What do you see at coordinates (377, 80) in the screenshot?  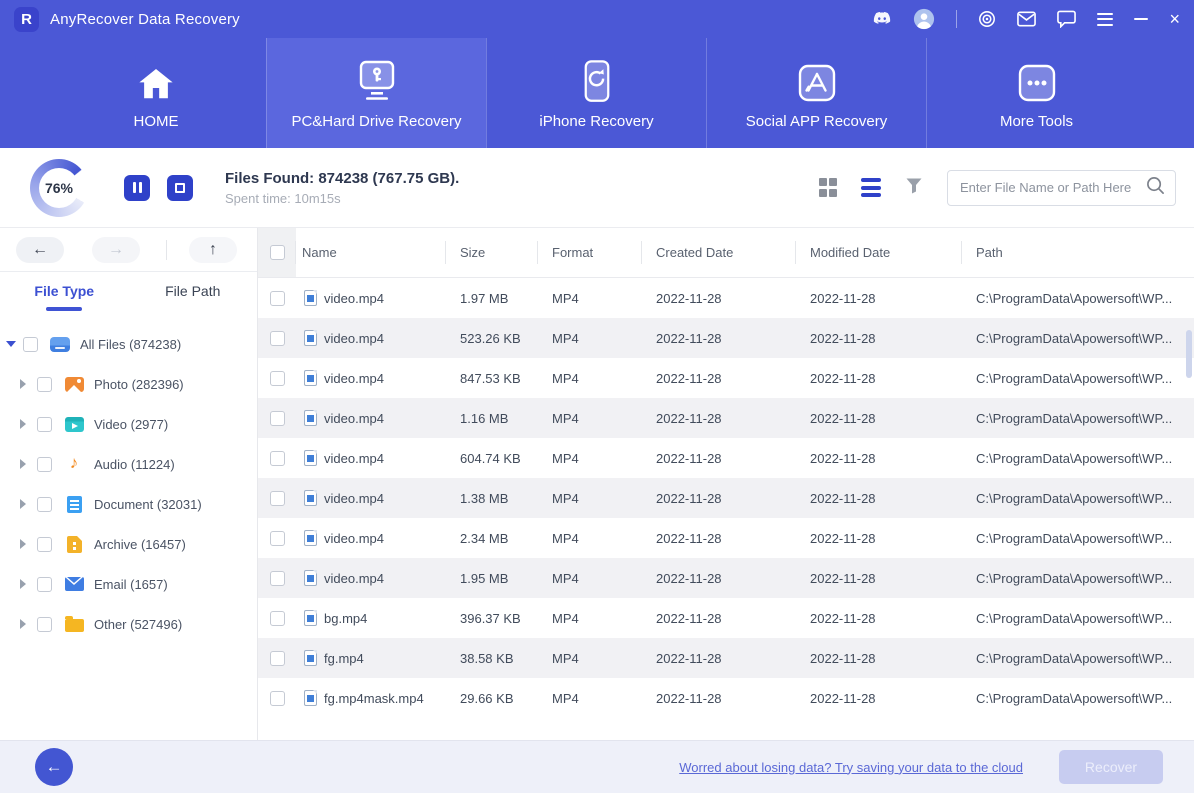 I see `pc-recovery-icon` at bounding box center [377, 80].